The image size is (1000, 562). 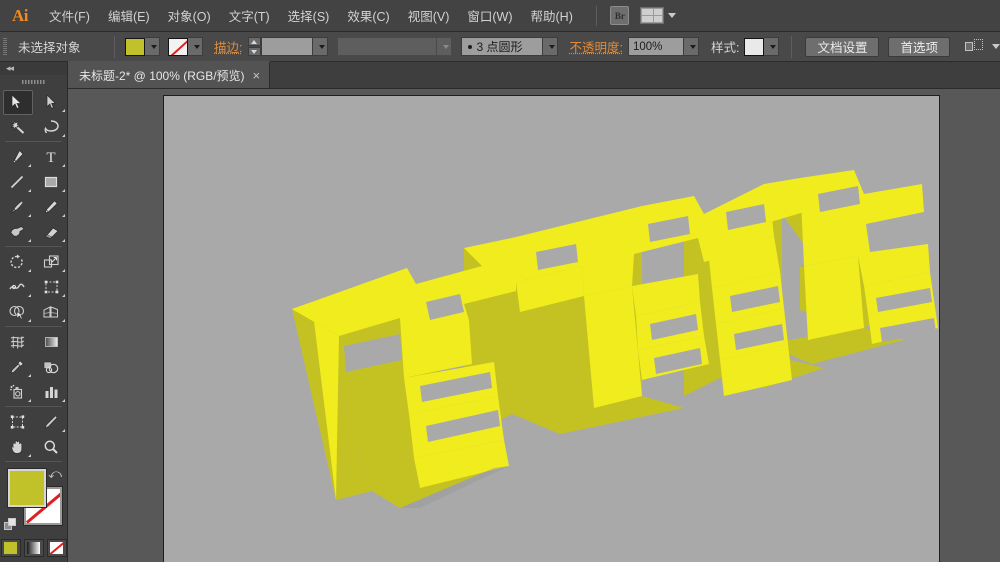 I want to click on tool-eyedropper, so click(x=17, y=366).